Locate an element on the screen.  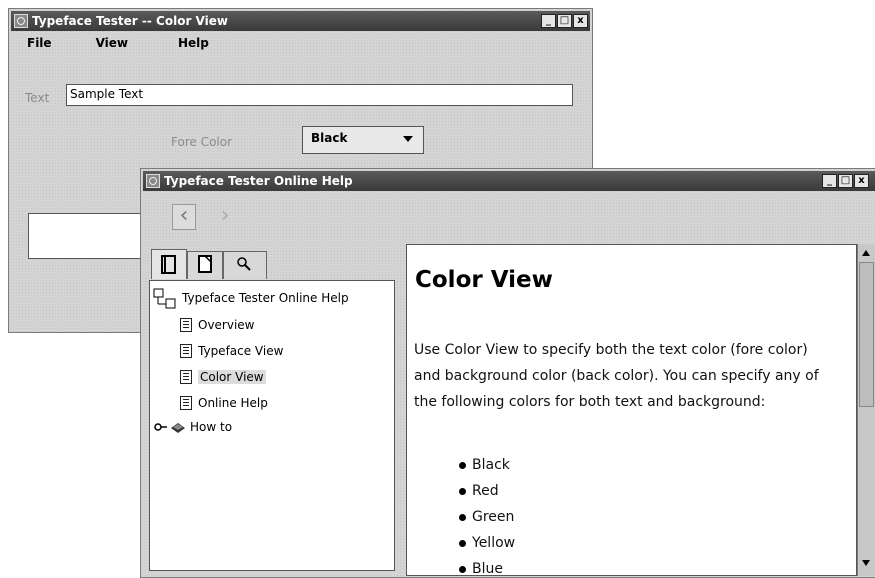
tab-contents is located at coordinates (169, 264).